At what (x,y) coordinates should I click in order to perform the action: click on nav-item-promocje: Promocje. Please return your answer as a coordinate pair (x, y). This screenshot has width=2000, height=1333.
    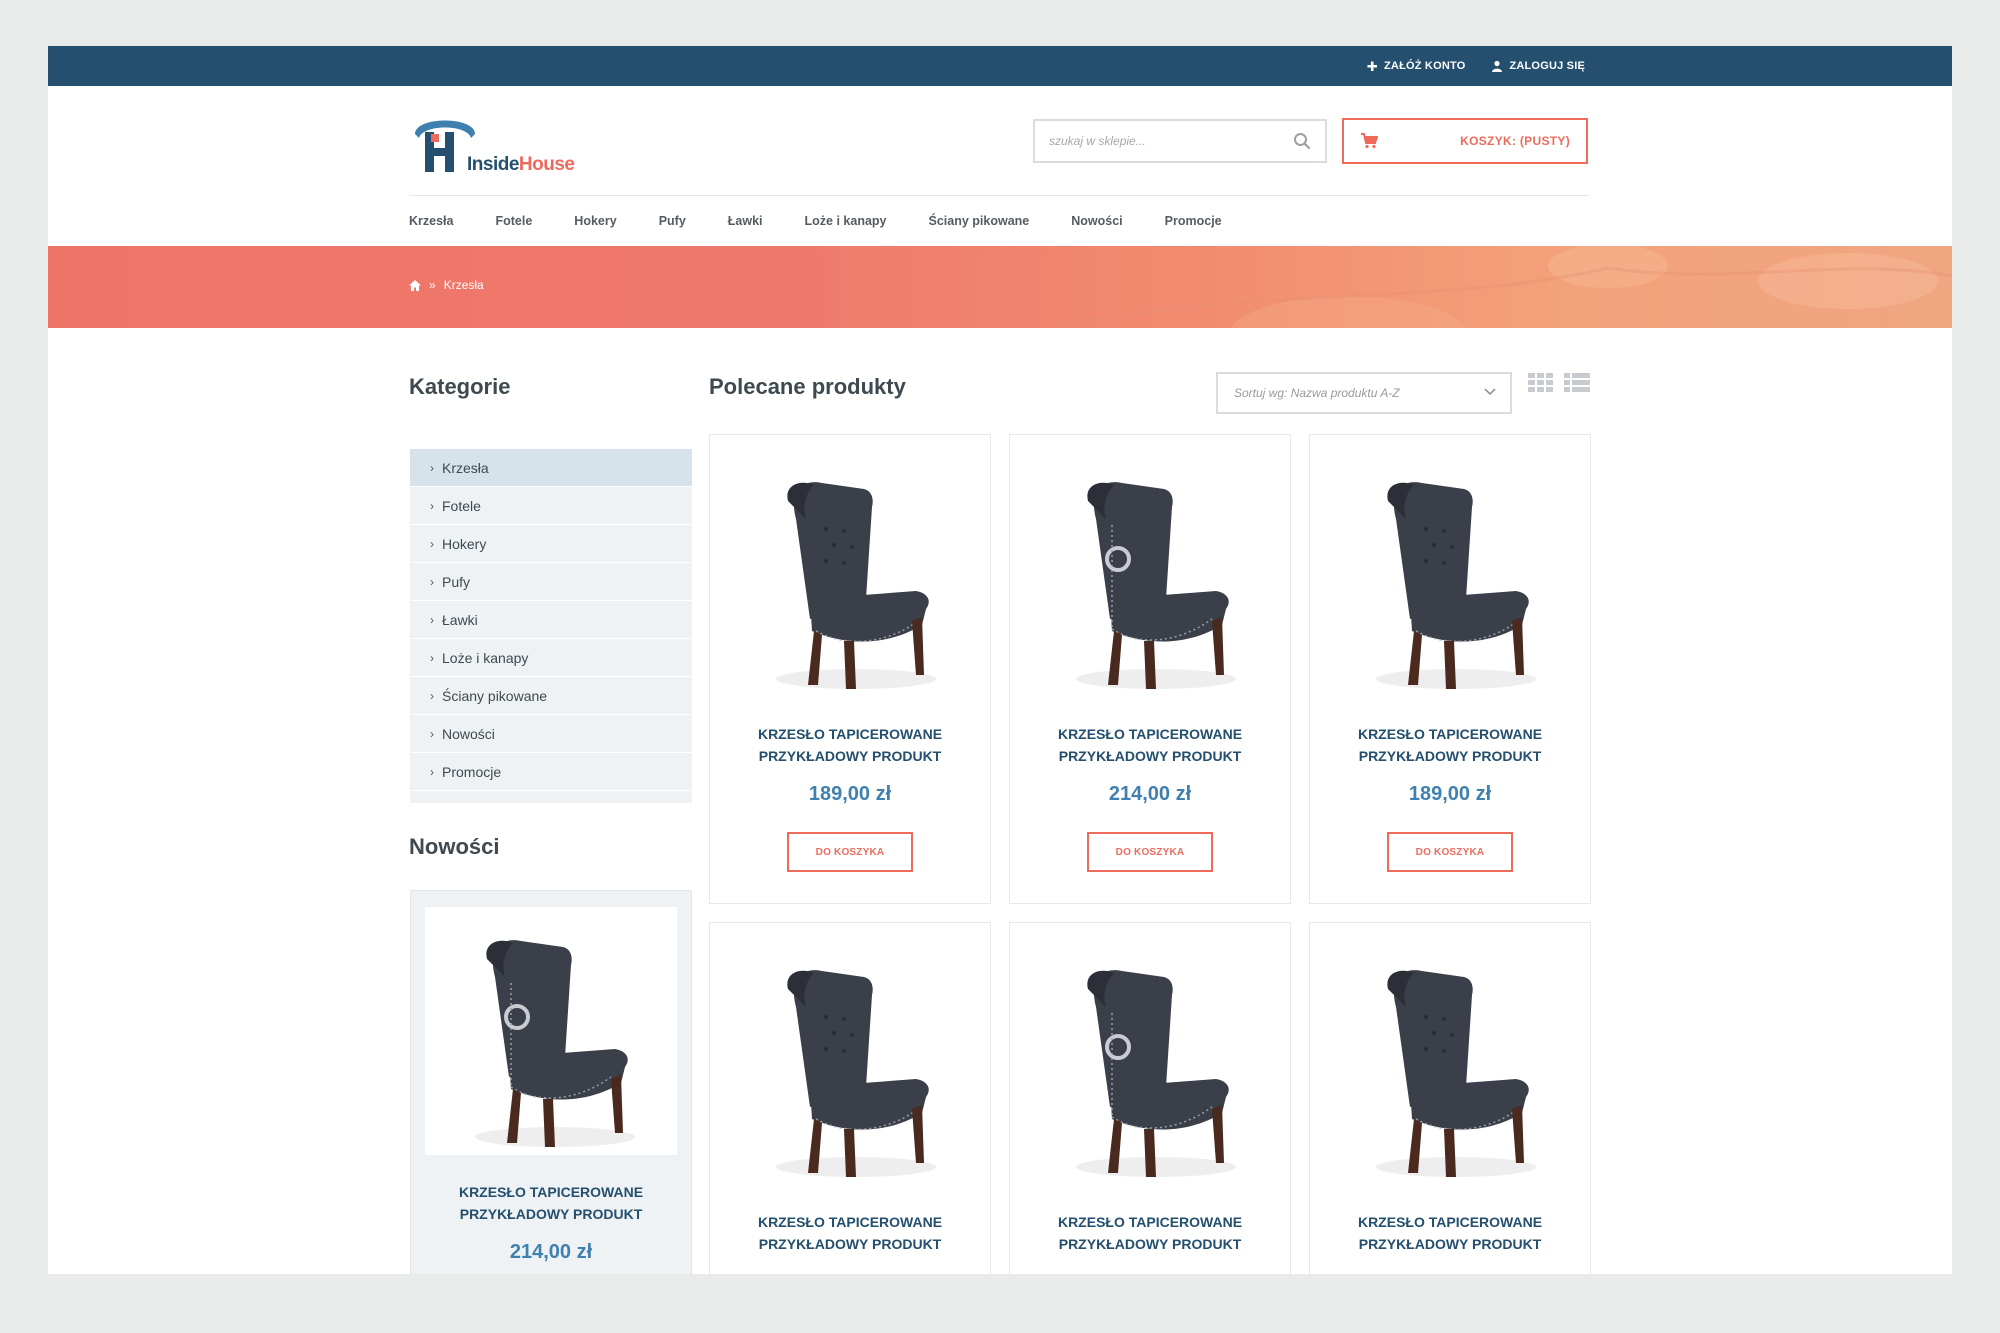
    Looking at the image, I should click on (1193, 226).